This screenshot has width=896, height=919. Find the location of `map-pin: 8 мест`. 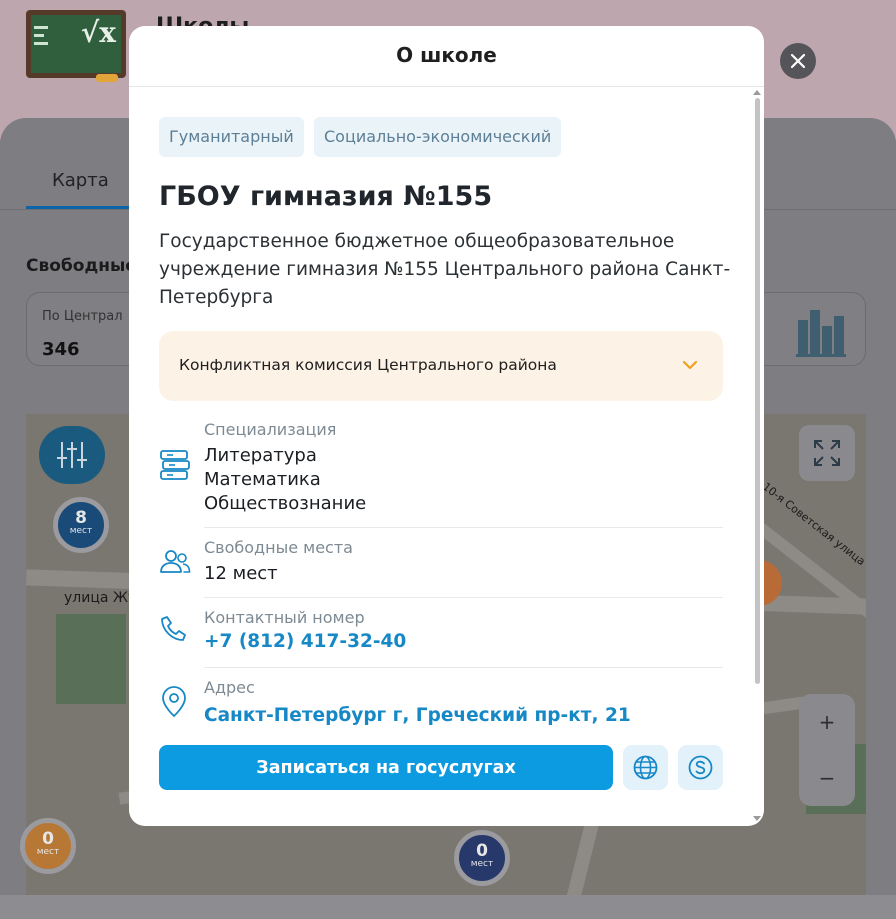

map-pin: 8 мест is located at coordinates (81, 525).